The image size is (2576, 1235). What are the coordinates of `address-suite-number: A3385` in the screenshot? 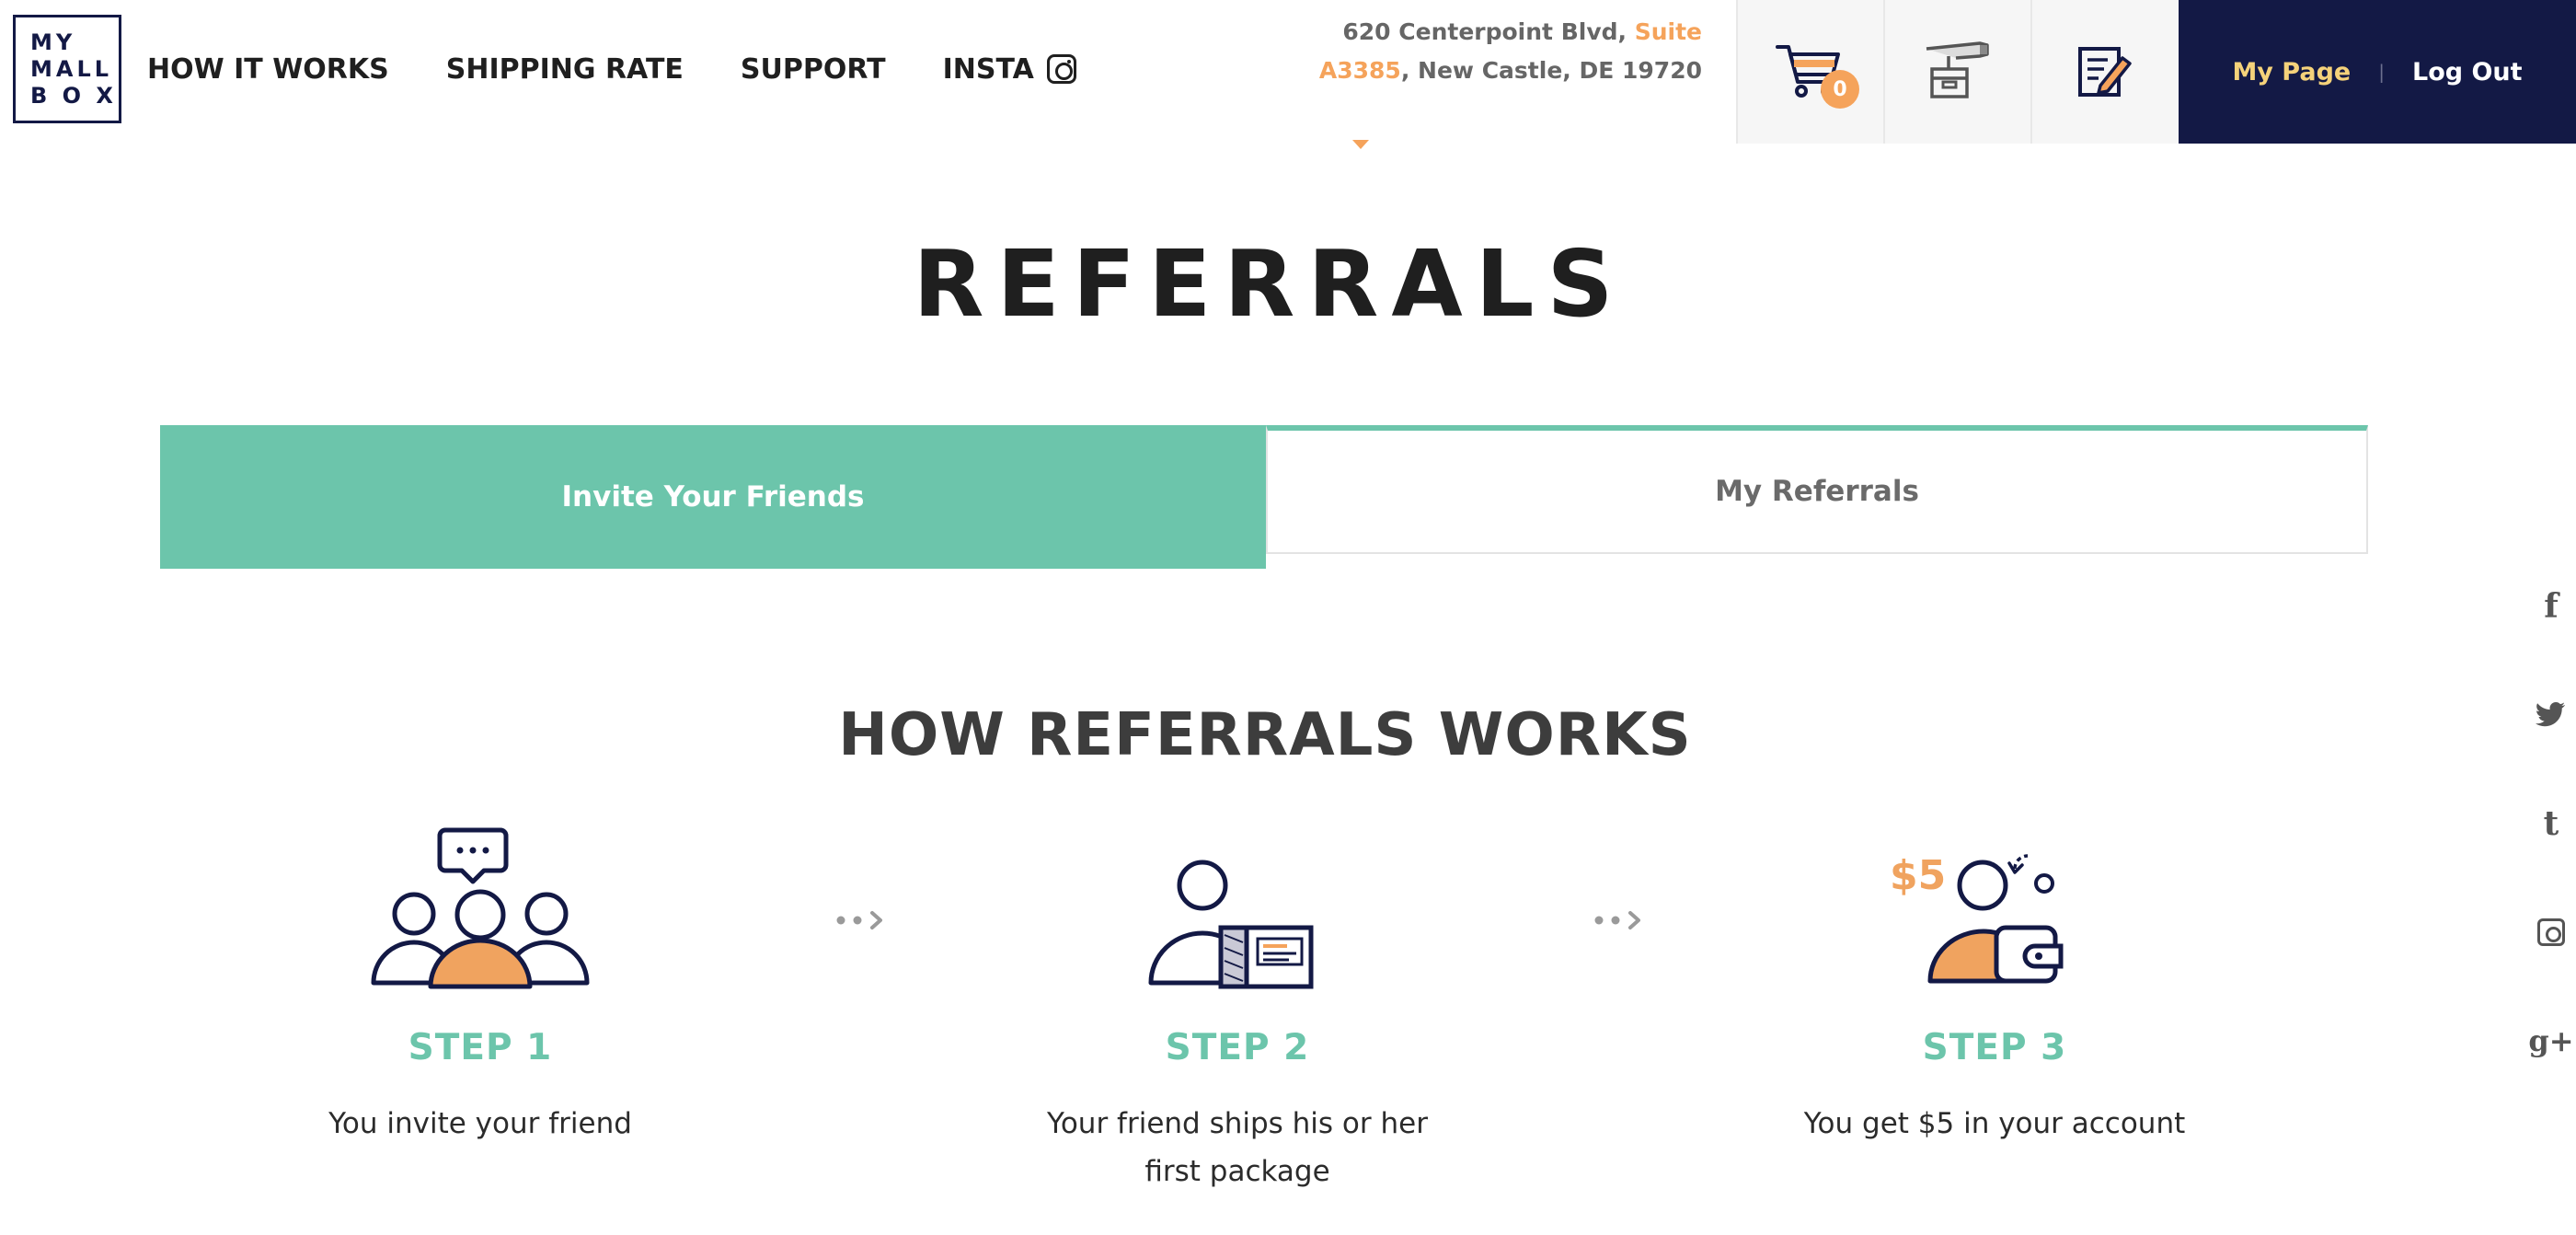 It's located at (1359, 70).